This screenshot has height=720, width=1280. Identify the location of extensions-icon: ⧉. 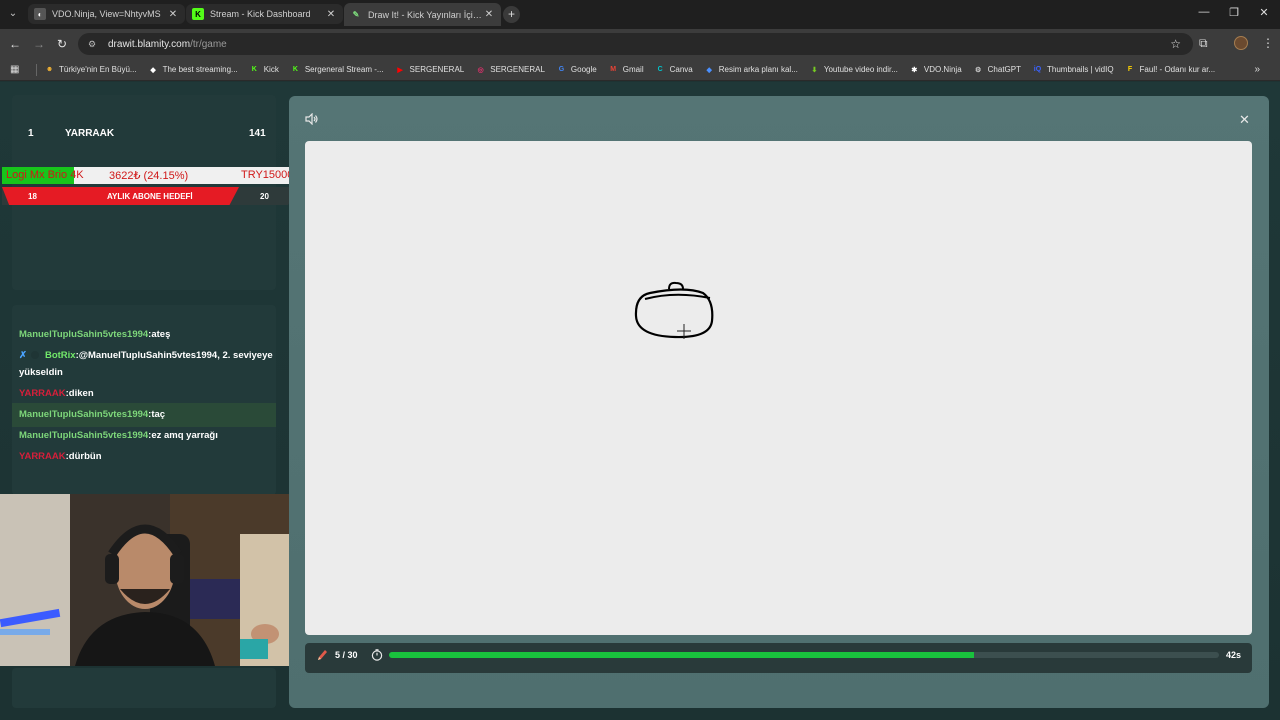
(1203, 43).